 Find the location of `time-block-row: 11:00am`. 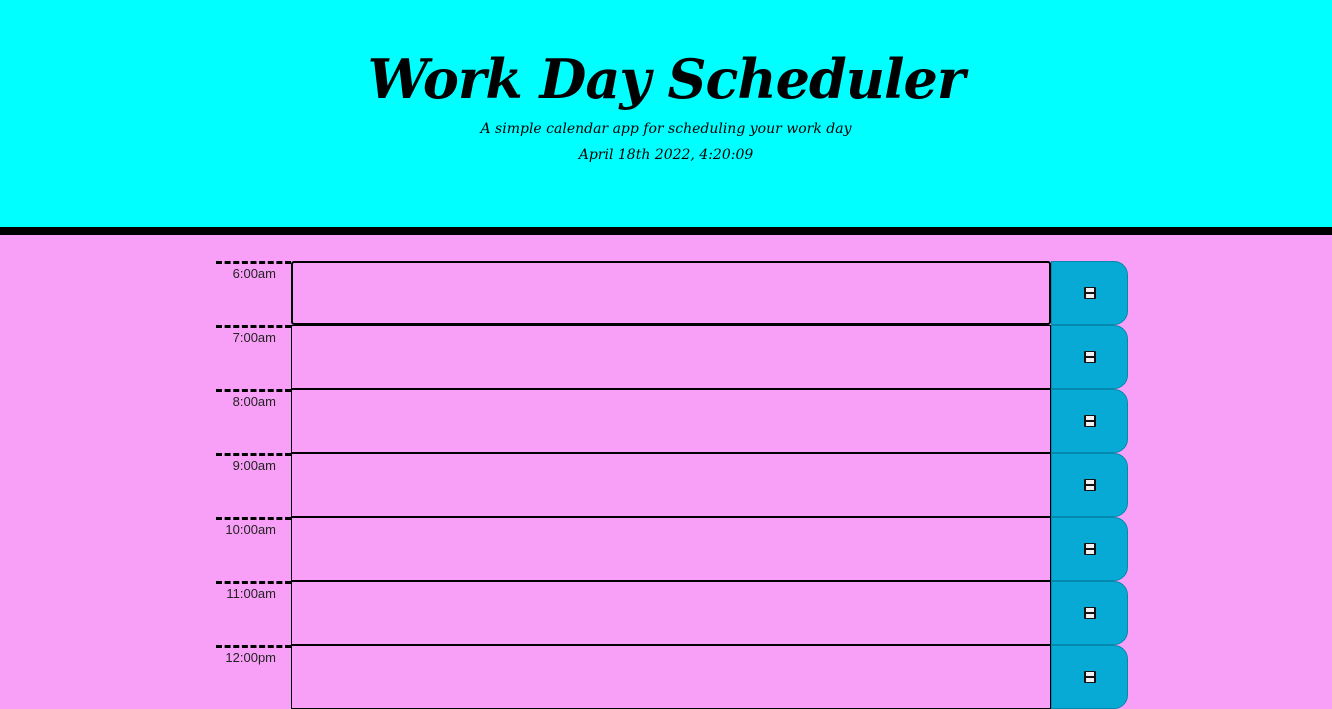

time-block-row: 11:00am is located at coordinates (672, 613).